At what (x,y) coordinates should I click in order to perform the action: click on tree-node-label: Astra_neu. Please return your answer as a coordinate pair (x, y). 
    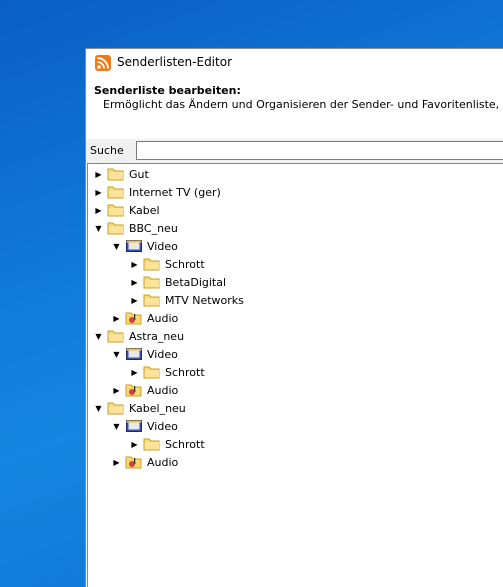
    Looking at the image, I should click on (157, 336).